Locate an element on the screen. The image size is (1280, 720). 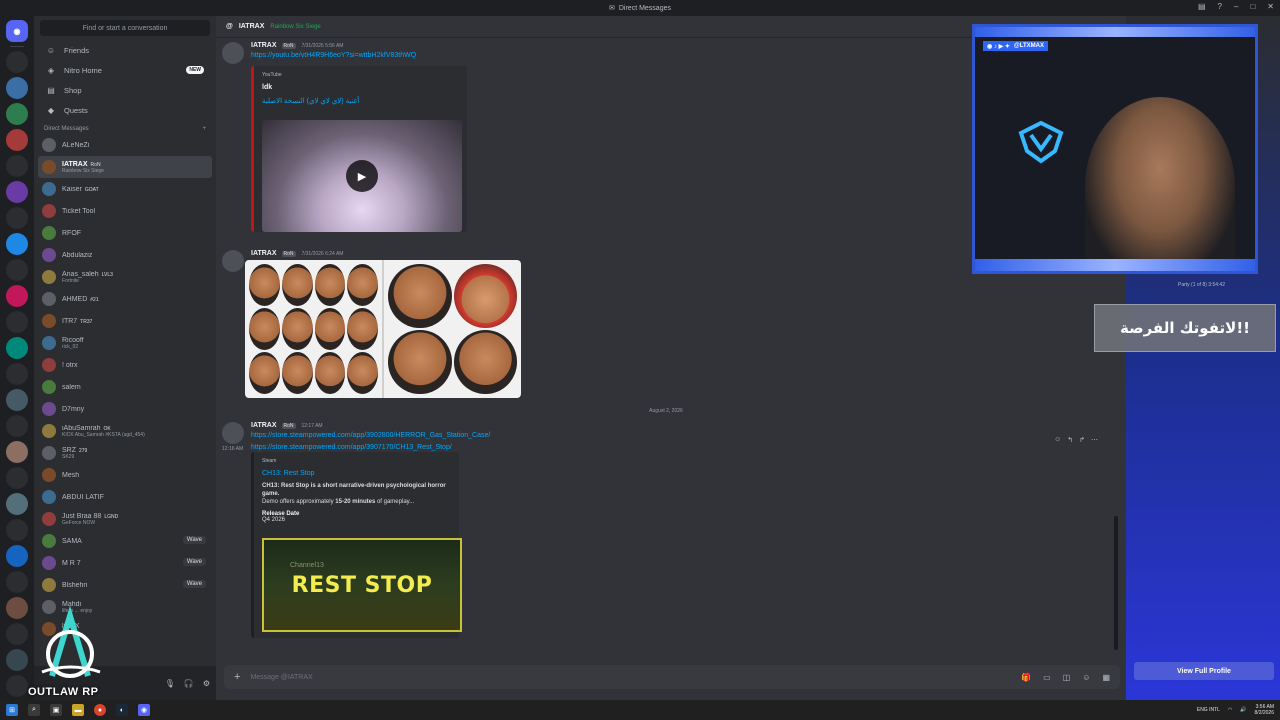
search-input: Find or start a conversation is located at coordinates (125, 28).